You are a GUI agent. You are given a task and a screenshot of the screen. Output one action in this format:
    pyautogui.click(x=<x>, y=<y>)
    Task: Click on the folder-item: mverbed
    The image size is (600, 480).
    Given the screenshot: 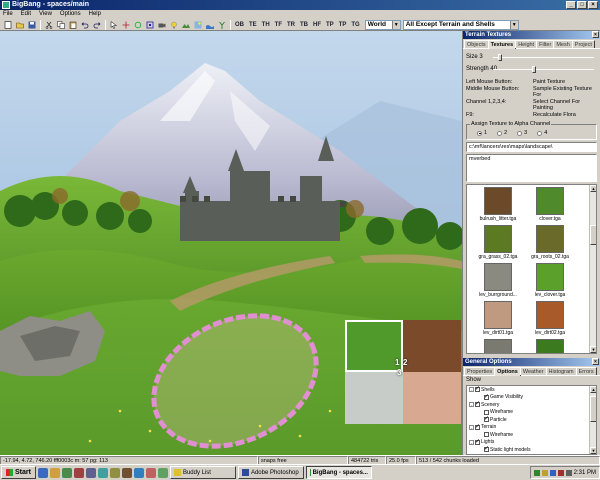 What is the action you would take?
    pyautogui.click(x=479, y=159)
    